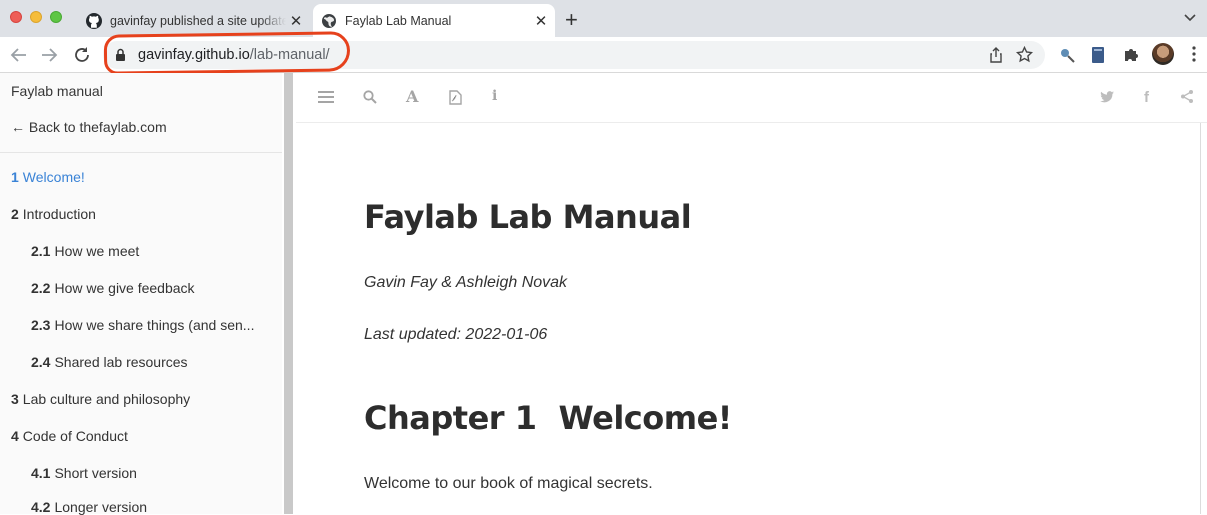  I want to click on toc-label: How we give feedback, so click(124, 288).